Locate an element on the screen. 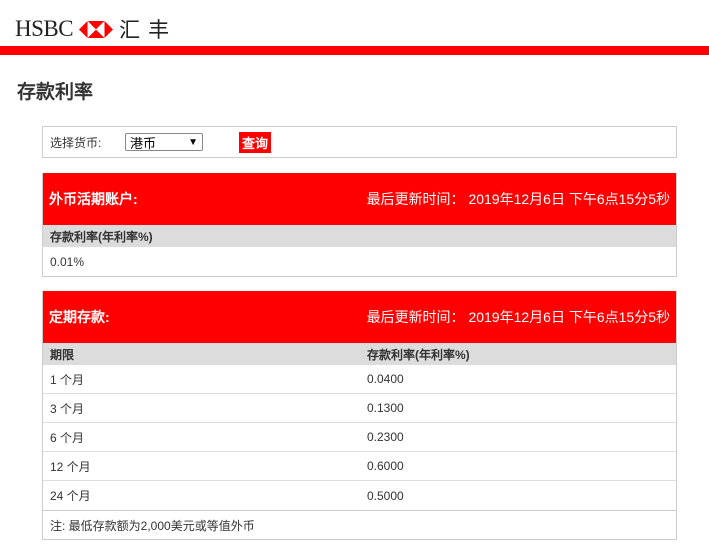 The height and width of the screenshot is (557, 709). currency-label: 选择货币: is located at coordinates (76, 142).